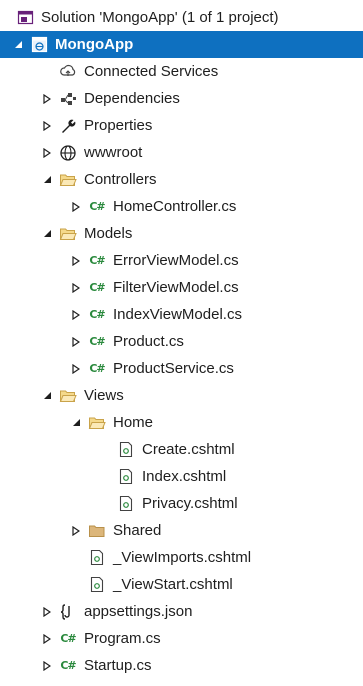 This screenshot has height=686, width=363. What do you see at coordinates (138, 611) in the screenshot?
I see `tree-node-label: appsettings.json` at bounding box center [138, 611].